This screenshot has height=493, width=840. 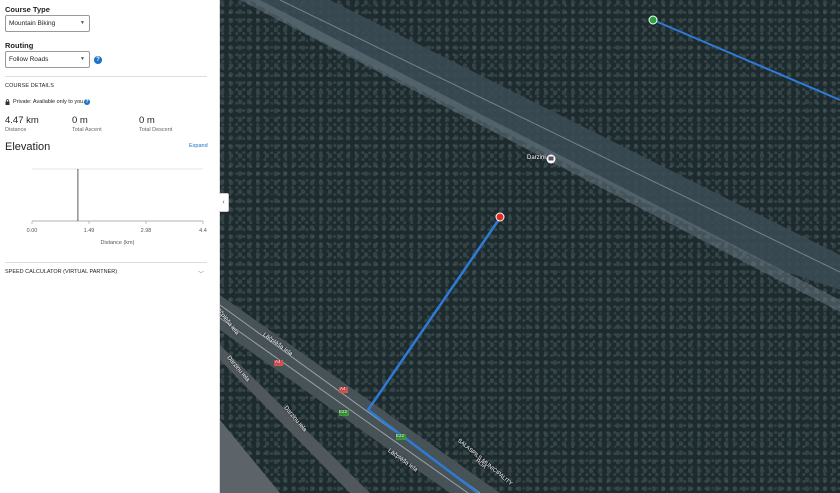 I want to click on built-up-area, so click(x=250, y=456).